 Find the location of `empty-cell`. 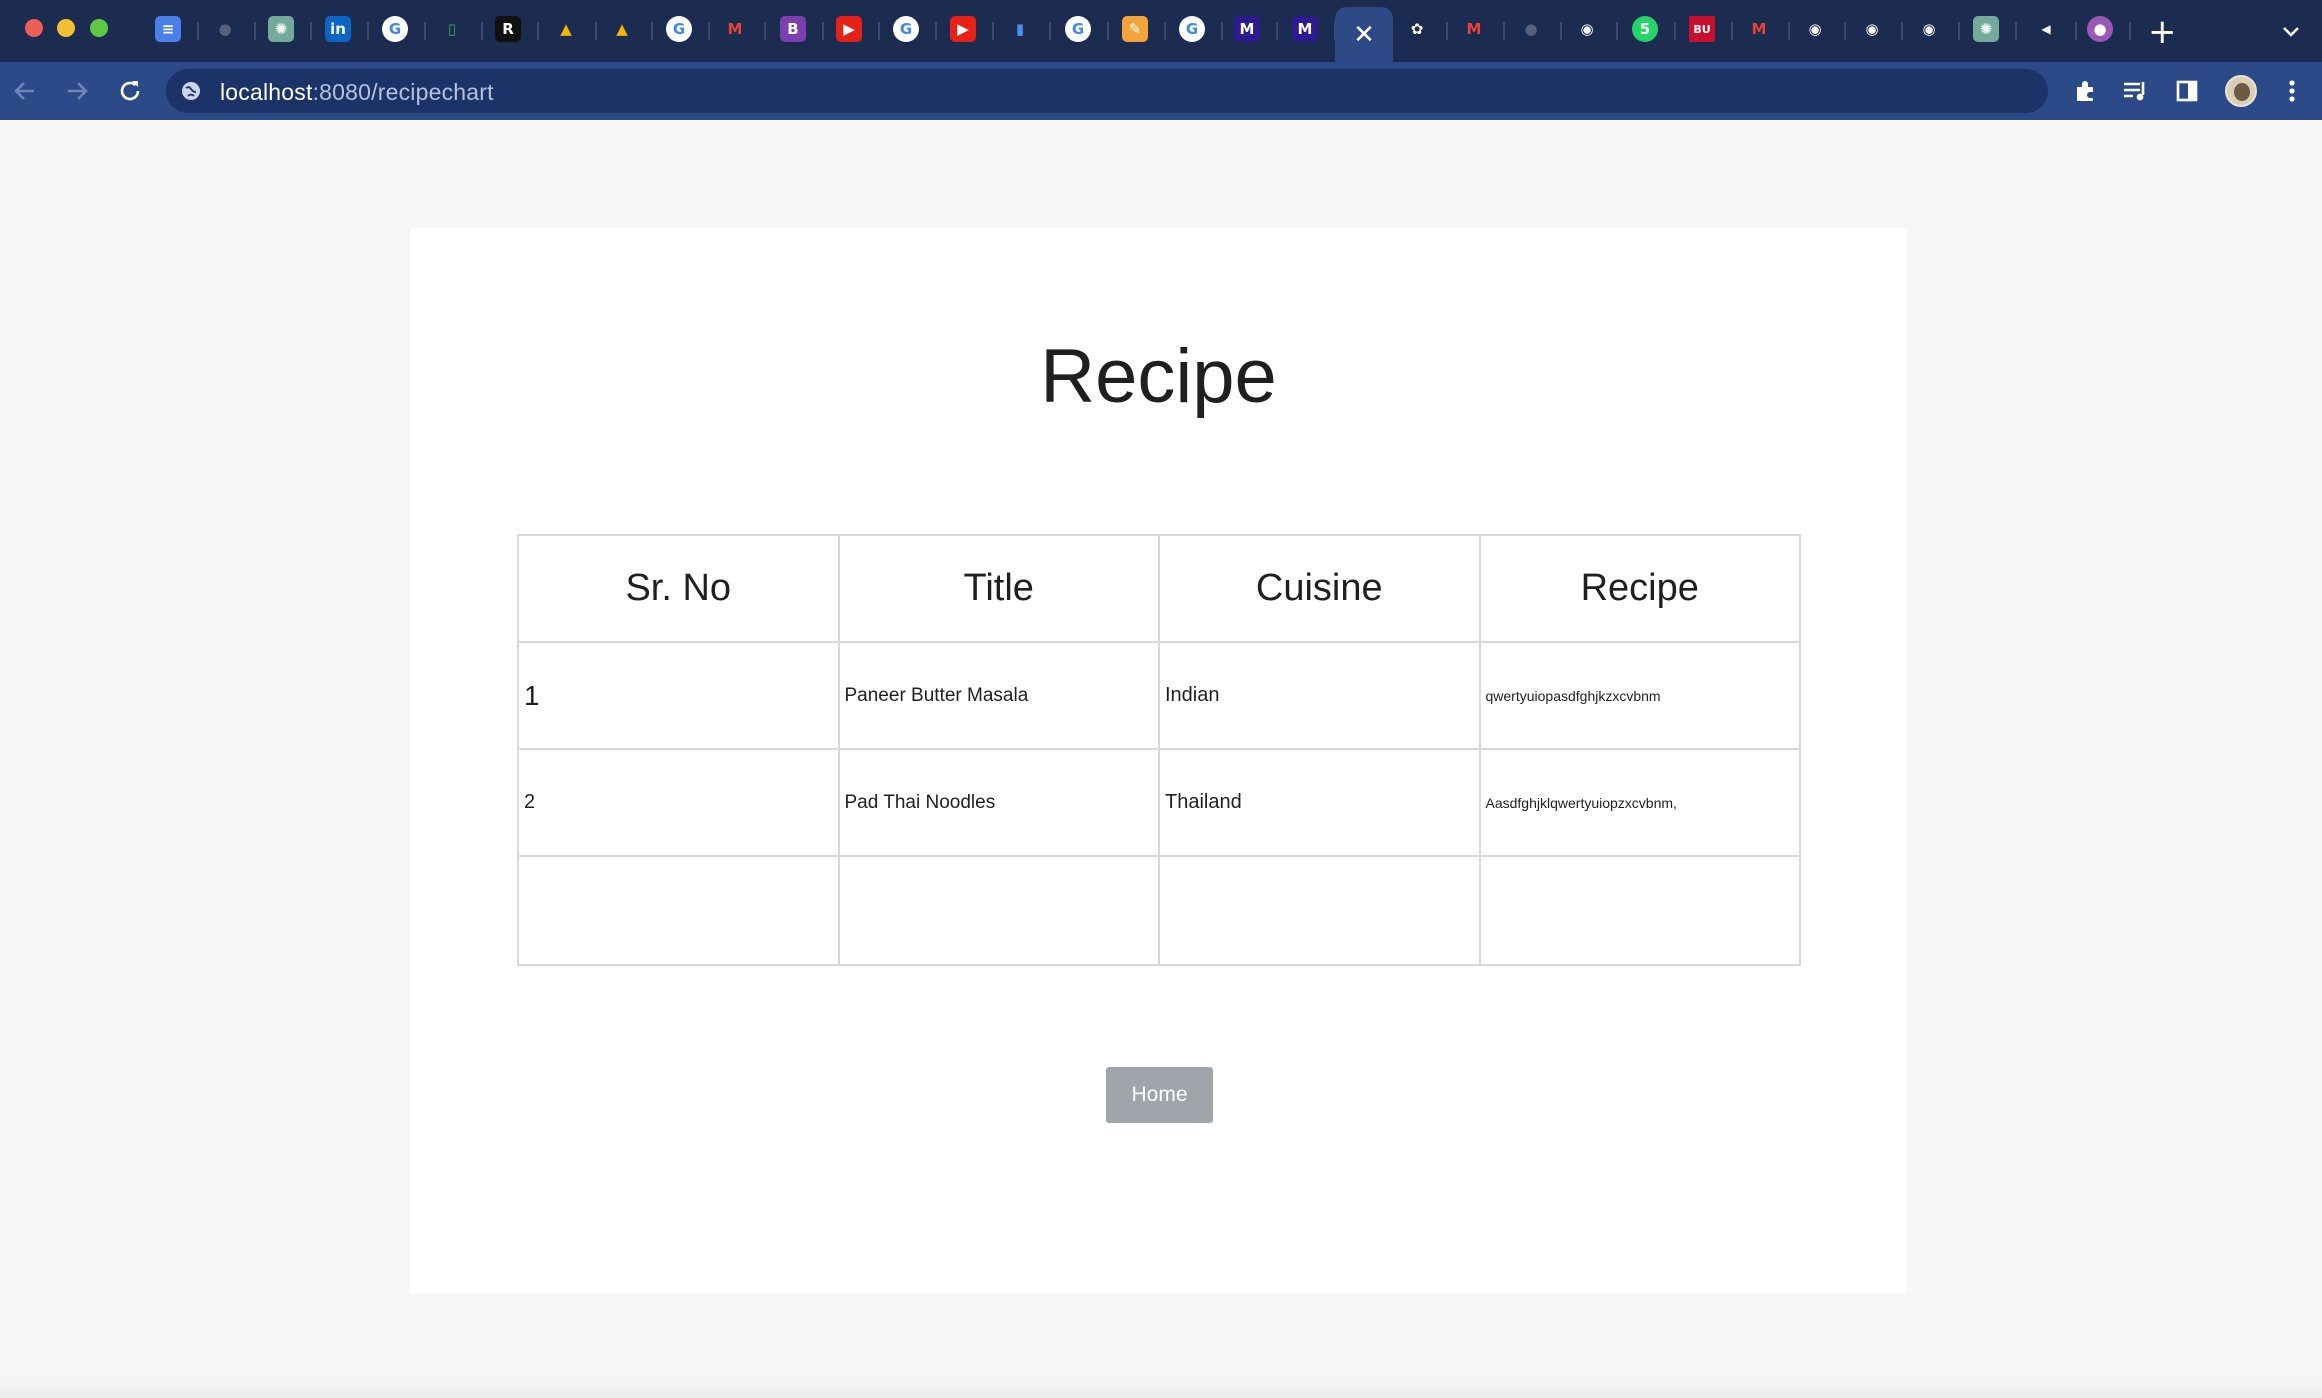

empty-cell is located at coordinates (998, 910).